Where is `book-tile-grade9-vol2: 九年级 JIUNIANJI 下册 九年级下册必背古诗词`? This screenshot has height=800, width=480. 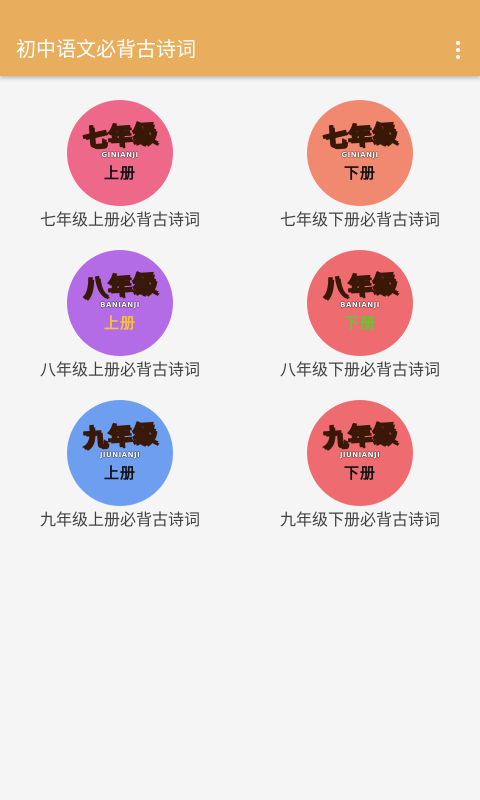 book-tile-grade9-vol2: 九年级 JIUNIANJI 下册 九年级下册必背古诗词 is located at coordinates (360, 475).